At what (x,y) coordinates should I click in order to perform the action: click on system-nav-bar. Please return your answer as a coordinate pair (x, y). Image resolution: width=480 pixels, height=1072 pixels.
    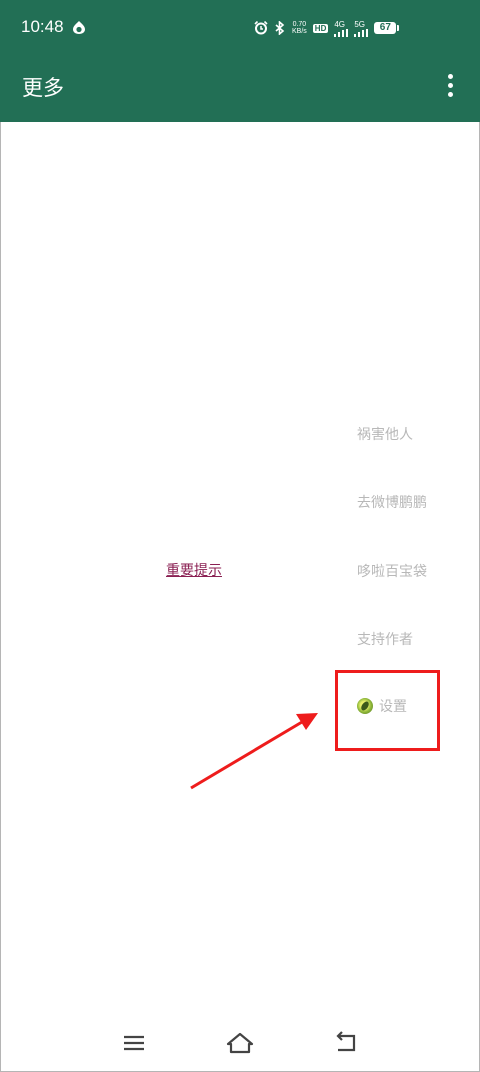
    Looking at the image, I should click on (240, 1046).